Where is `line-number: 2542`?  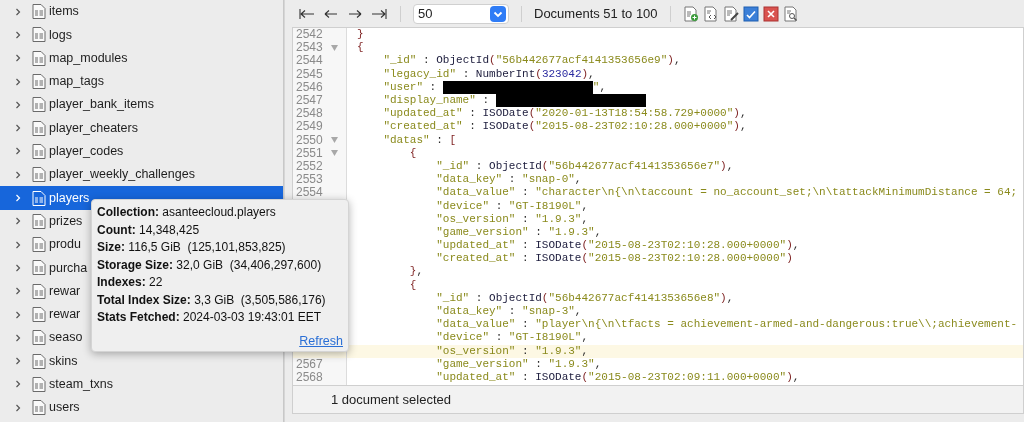 line-number: 2542 is located at coordinates (309, 35).